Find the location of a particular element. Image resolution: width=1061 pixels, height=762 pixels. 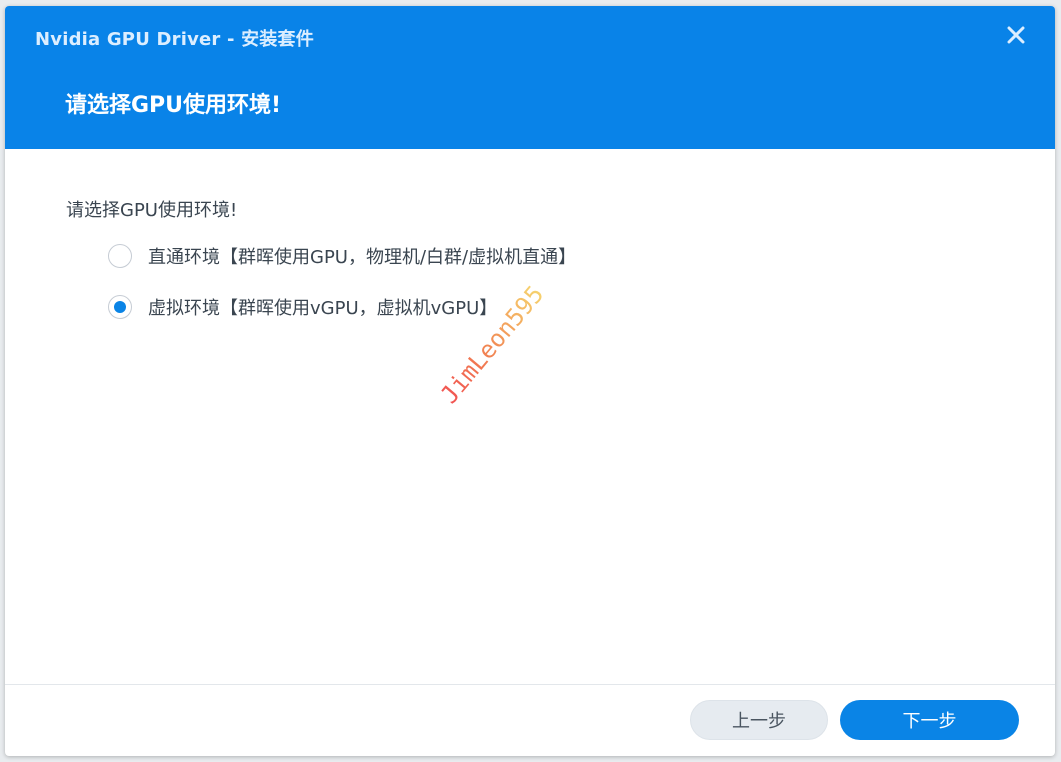

footer-divider is located at coordinates (530, 684).